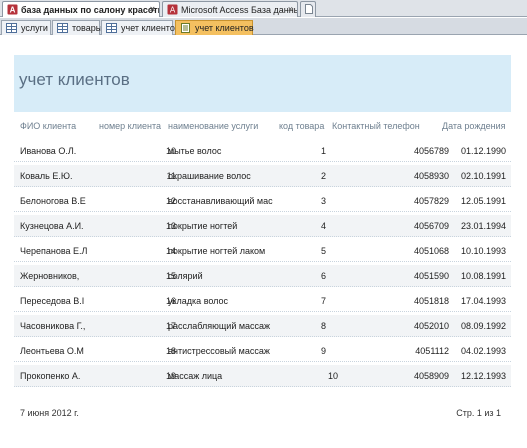  Describe the element at coordinates (54, 251) in the screenshot. I see `cell-fio: Черепанова Е.Л` at that location.